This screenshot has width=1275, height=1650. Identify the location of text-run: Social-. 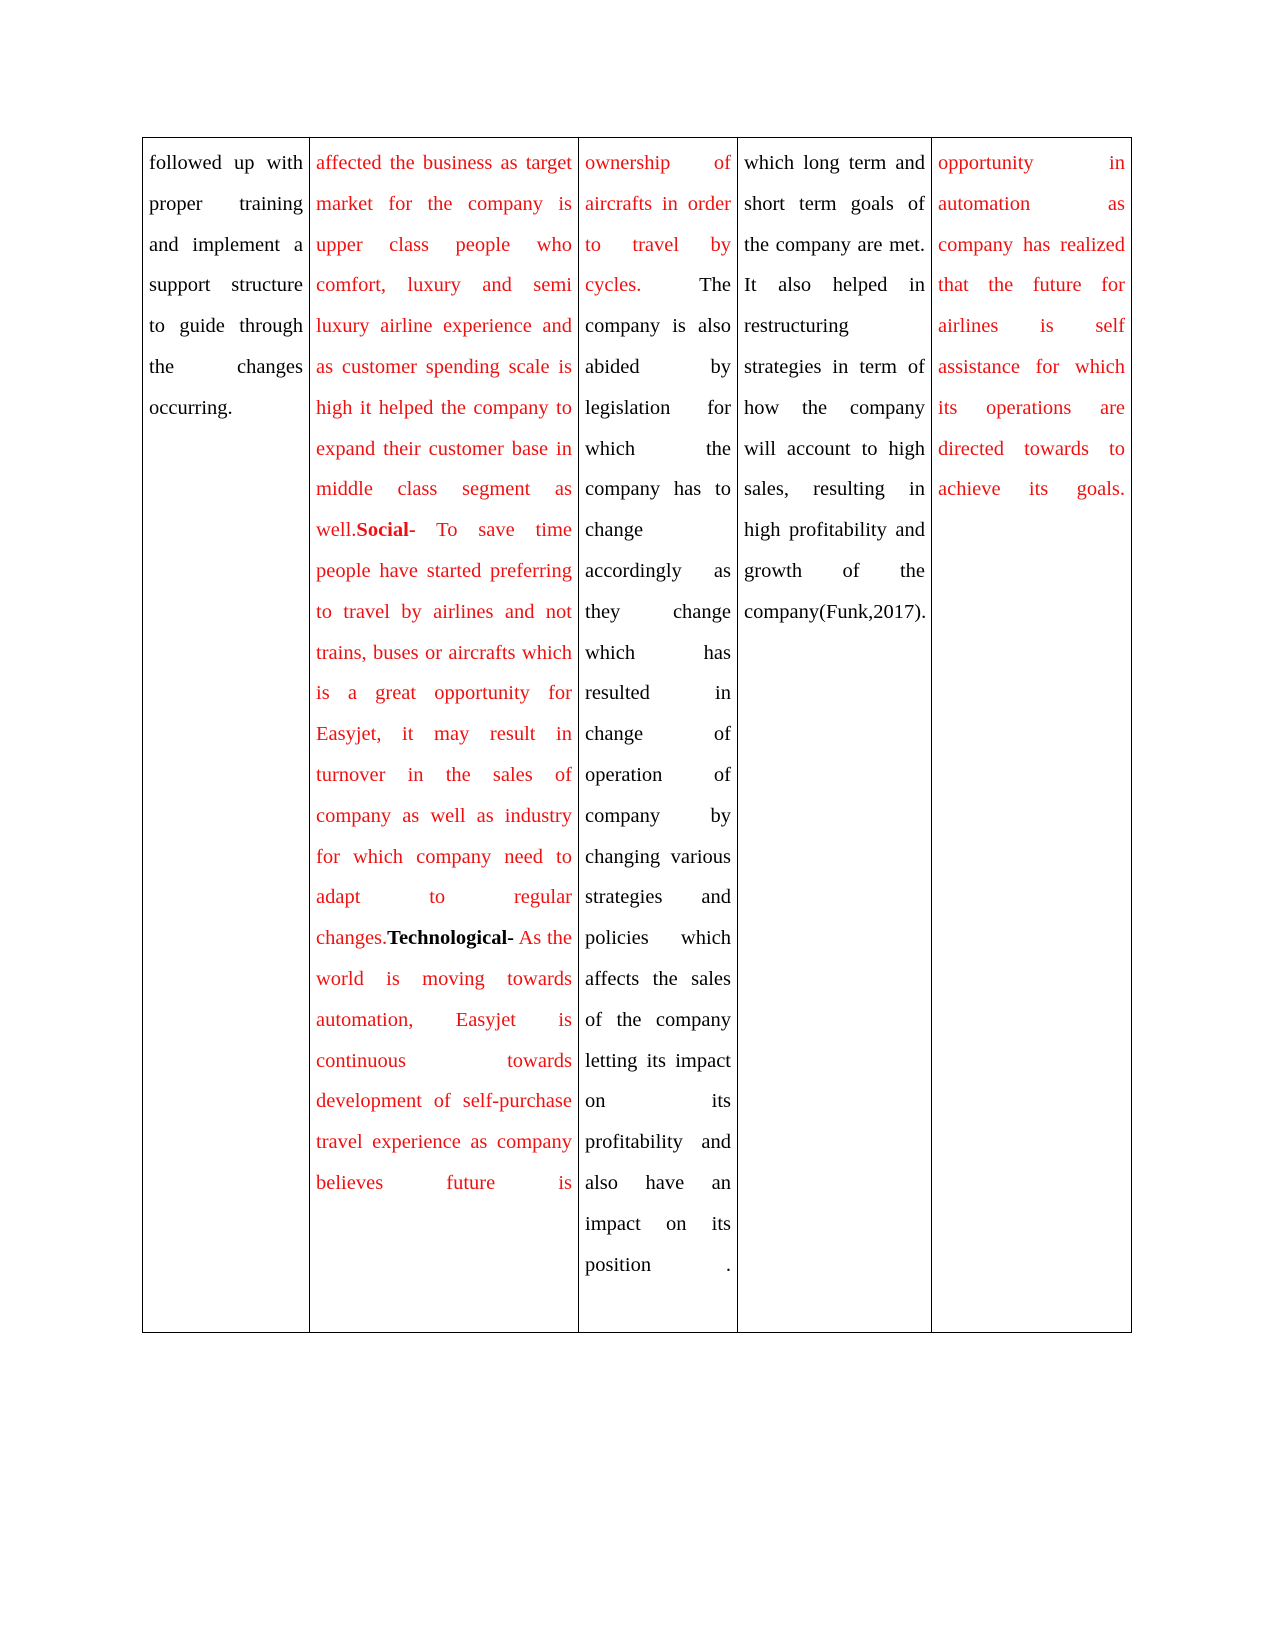
(386, 530).